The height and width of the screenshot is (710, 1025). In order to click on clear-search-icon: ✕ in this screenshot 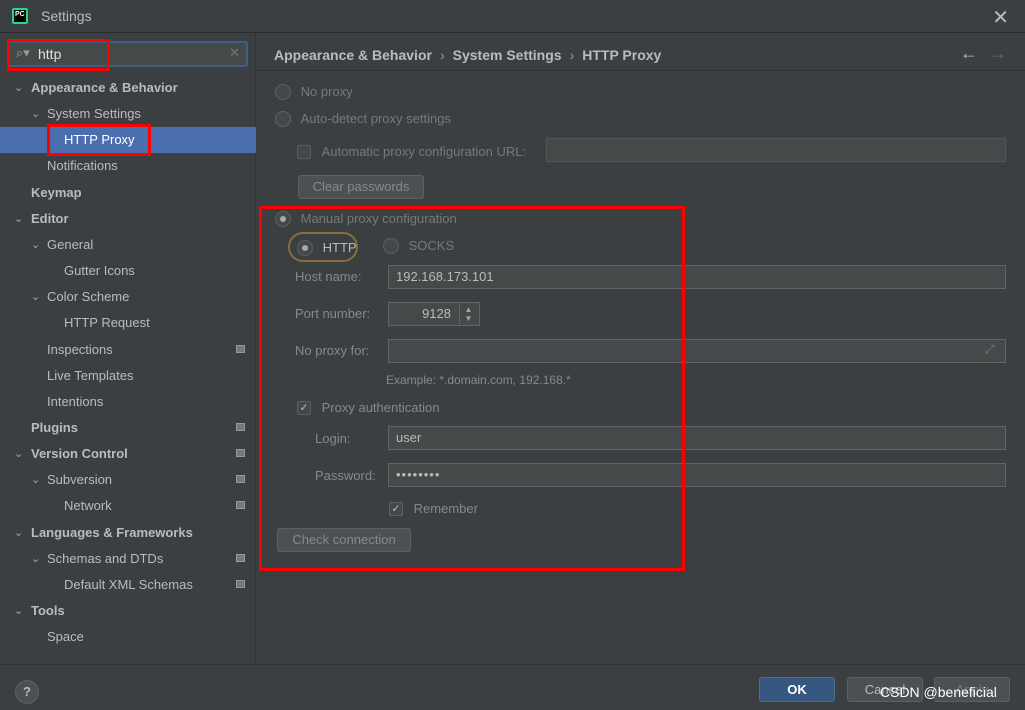, I will do `click(234, 53)`.